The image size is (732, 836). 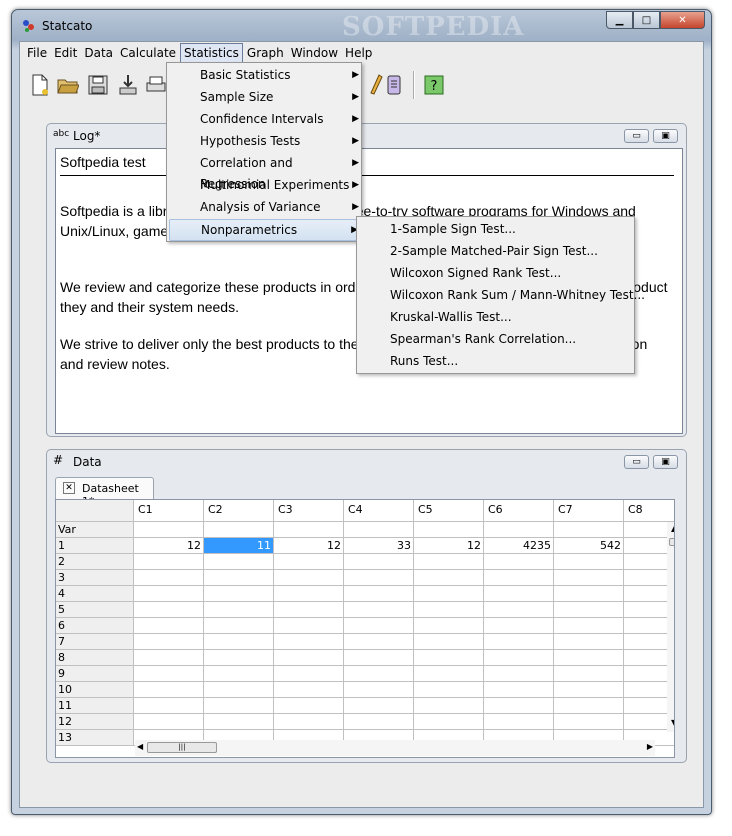 I want to click on statistics-menu-item: Basic Statistics ▶, so click(x=264, y=76).